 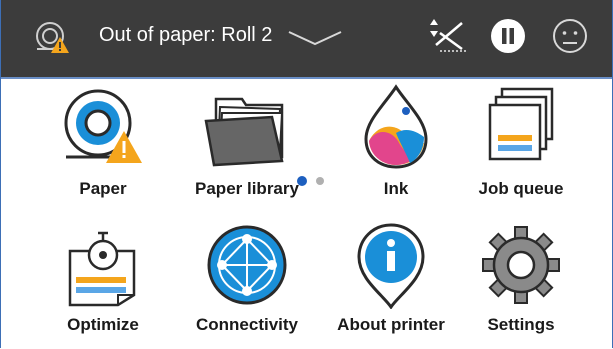 I want to click on tile-label: Paper, so click(x=103, y=188).